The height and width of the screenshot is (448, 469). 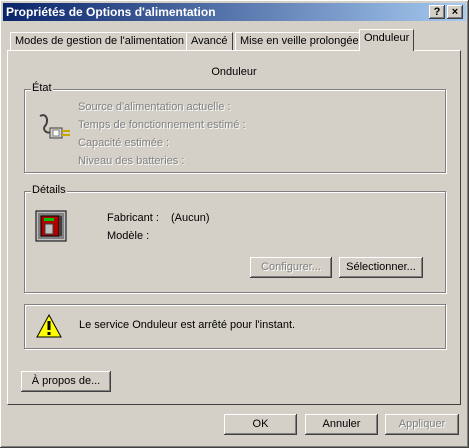 I want to click on estimated-capacity-label: Capacité estimée :, so click(x=124, y=143).